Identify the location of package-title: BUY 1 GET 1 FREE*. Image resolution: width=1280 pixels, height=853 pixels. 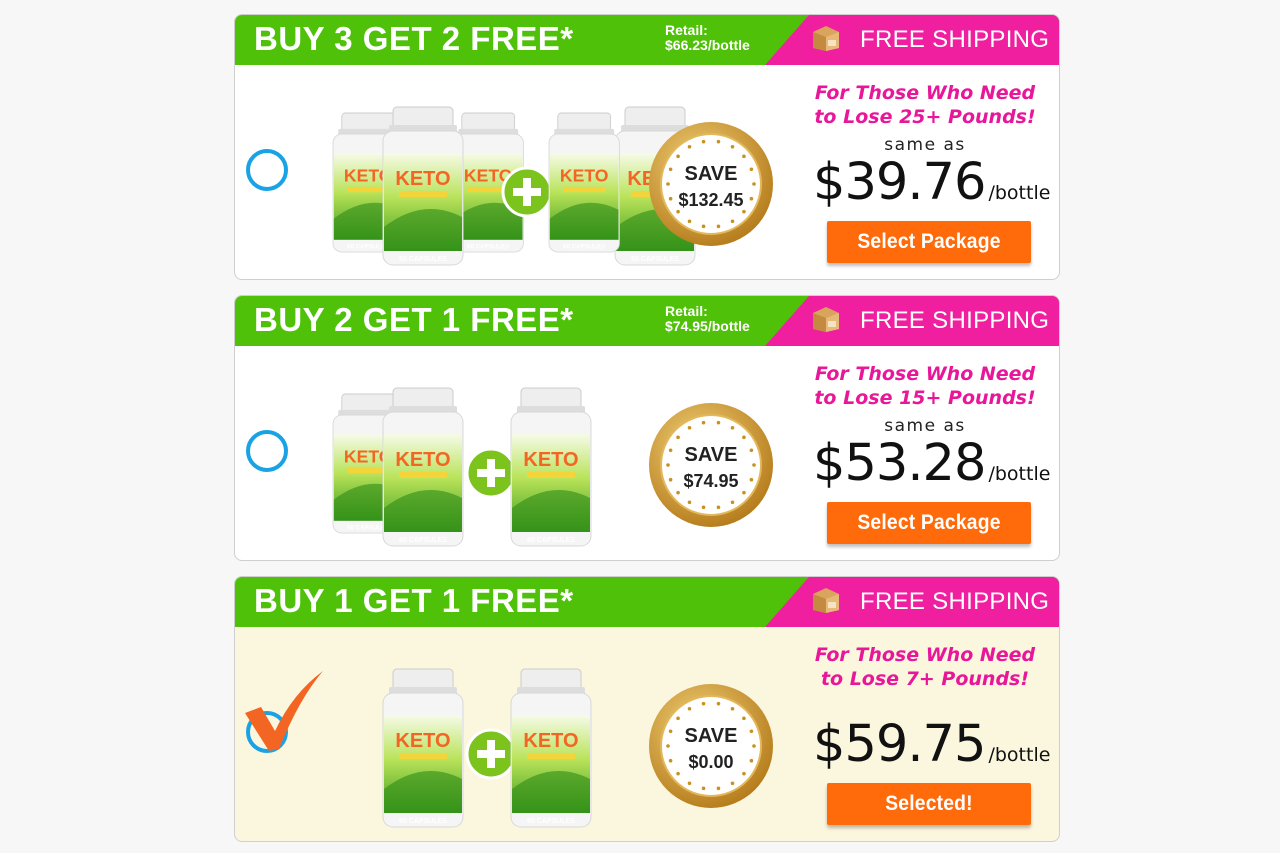
(414, 600).